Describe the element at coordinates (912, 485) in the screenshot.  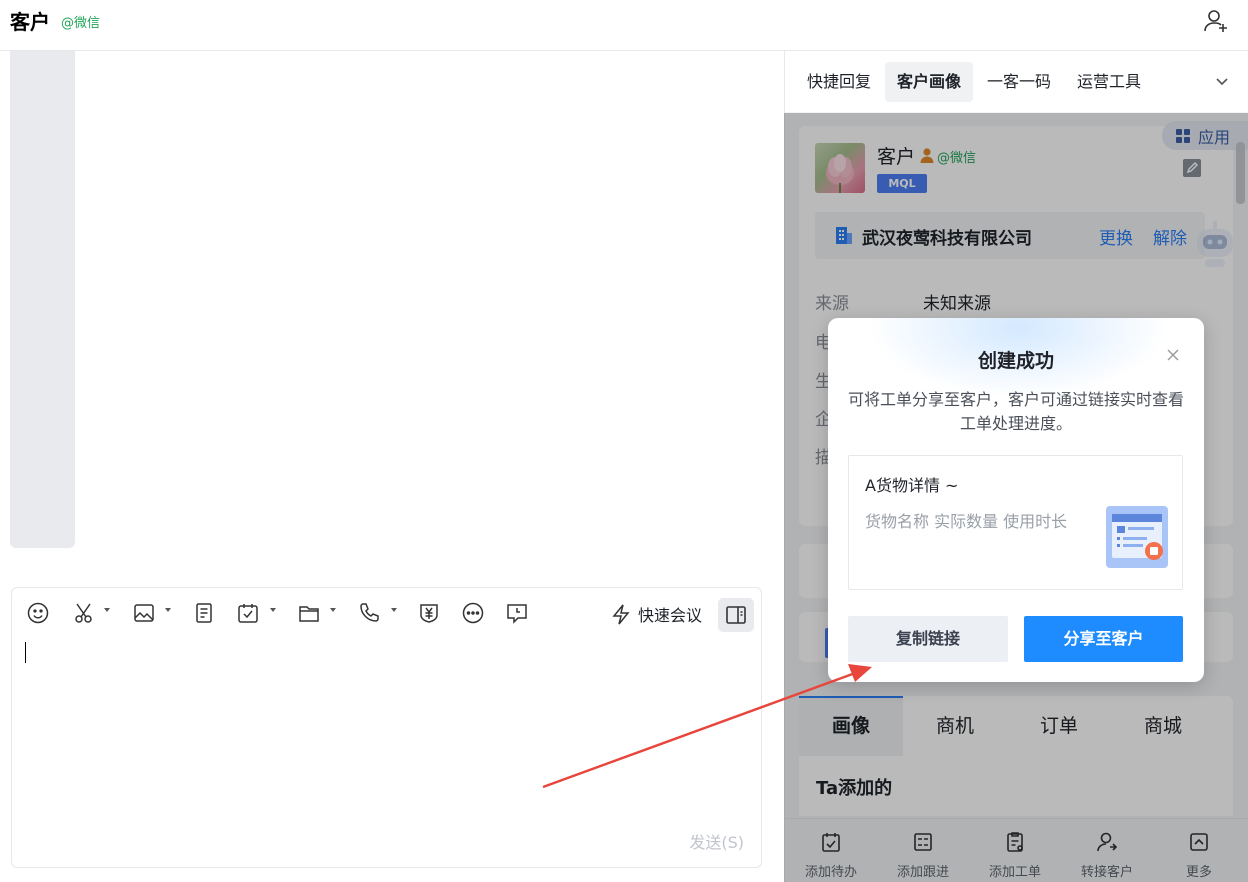
I see `ticket-title: A货物详情 ~` at that location.